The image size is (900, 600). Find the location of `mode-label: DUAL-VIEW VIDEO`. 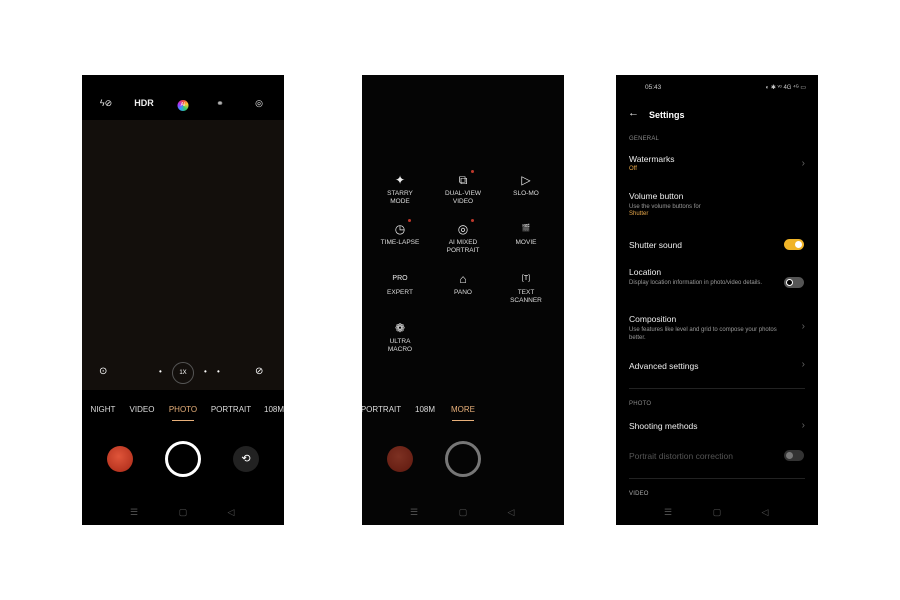

mode-label: DUAL-VIEW VIDEO is located at coordinates (463, 197).